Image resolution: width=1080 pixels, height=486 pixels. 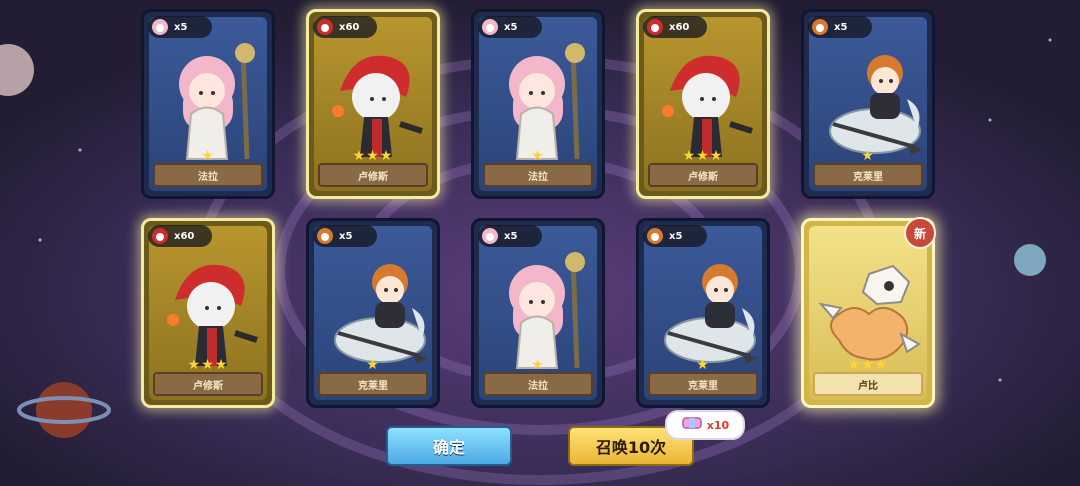 I want to click on card-name-ribbon: 卢比, so click(x=868, y=384).